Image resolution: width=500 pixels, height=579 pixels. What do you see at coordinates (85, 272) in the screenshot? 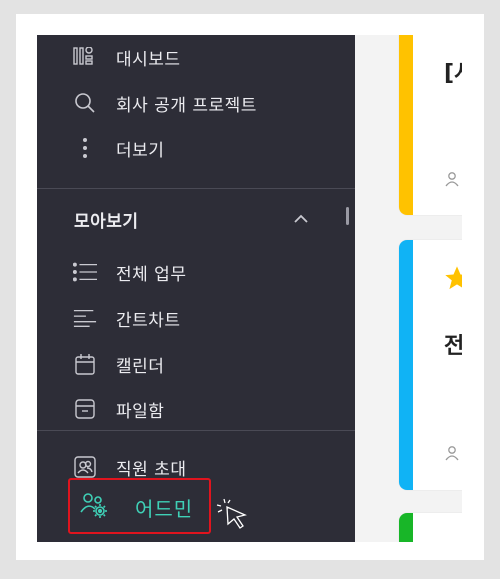
I see `list-icon` at bounding box center [85, 272].